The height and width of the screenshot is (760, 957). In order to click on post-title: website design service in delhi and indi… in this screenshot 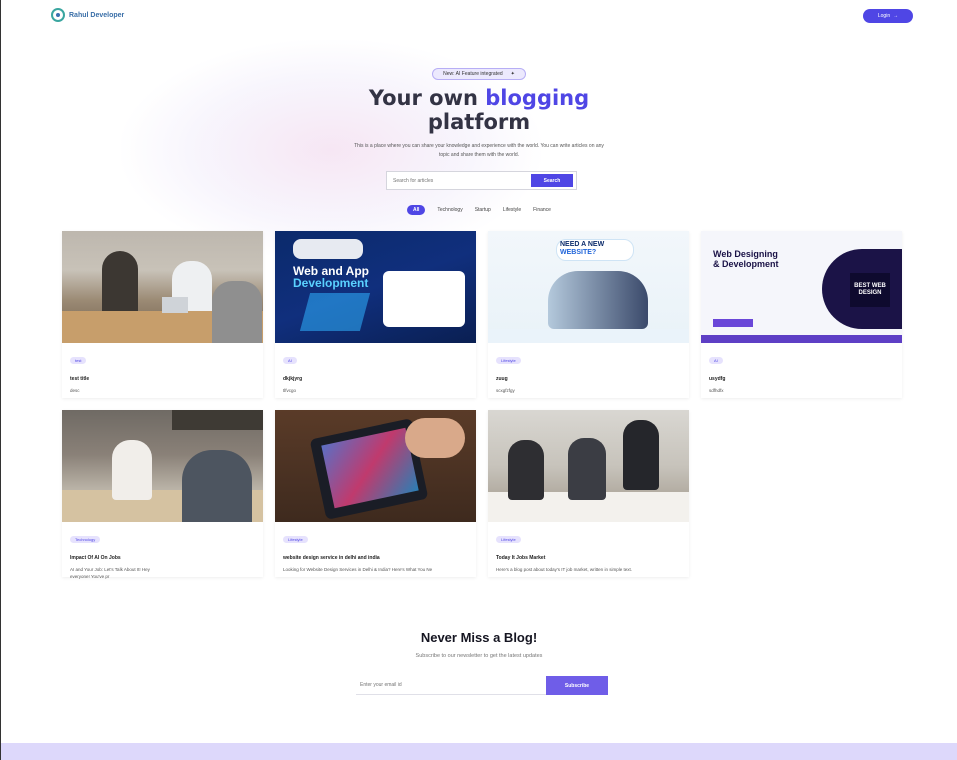, I will do `click(331, 558)`.